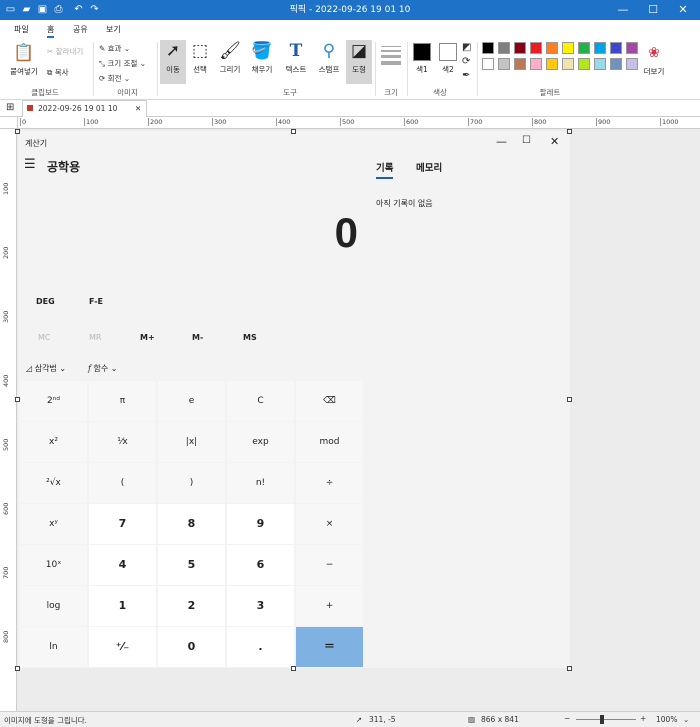 This screenshot has width=700, height=727. I want to click on mod-button: mod, so click(329, 442).